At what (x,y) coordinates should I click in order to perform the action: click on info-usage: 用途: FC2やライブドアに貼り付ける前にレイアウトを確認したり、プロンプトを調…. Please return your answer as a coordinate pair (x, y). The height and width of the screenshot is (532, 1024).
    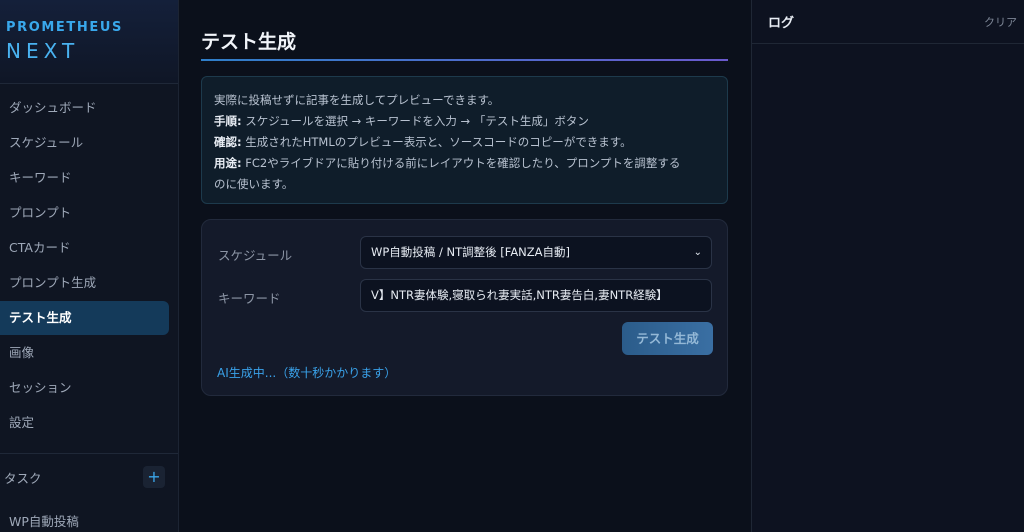
    Looking at the image, I should click on (464, 163).